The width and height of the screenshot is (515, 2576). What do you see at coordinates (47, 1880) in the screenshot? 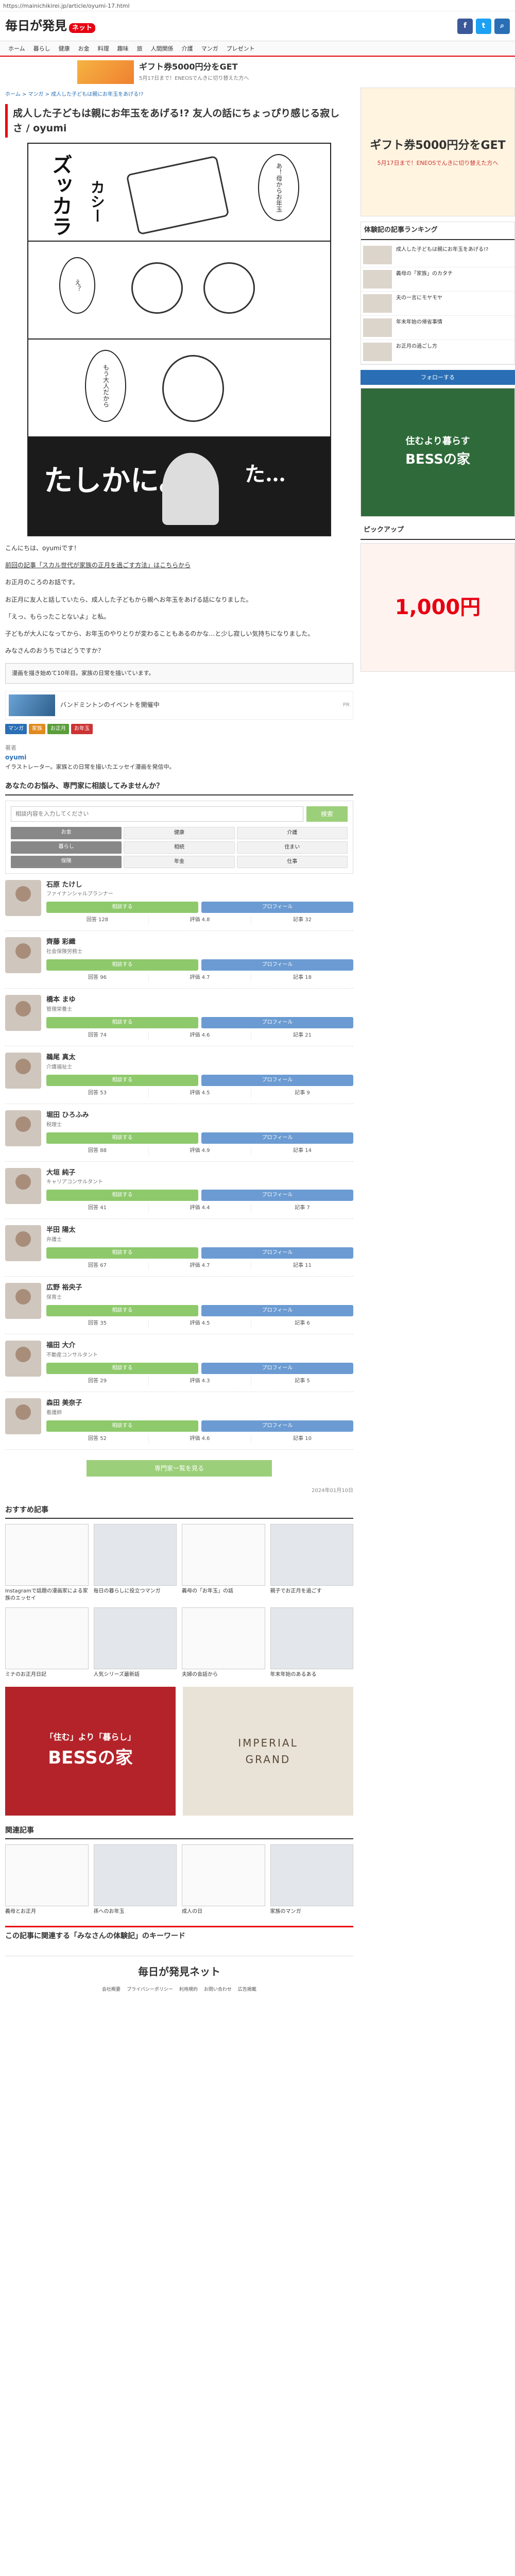
I see `related-card: 義母とお正月` at bounding box center [47, 1880].